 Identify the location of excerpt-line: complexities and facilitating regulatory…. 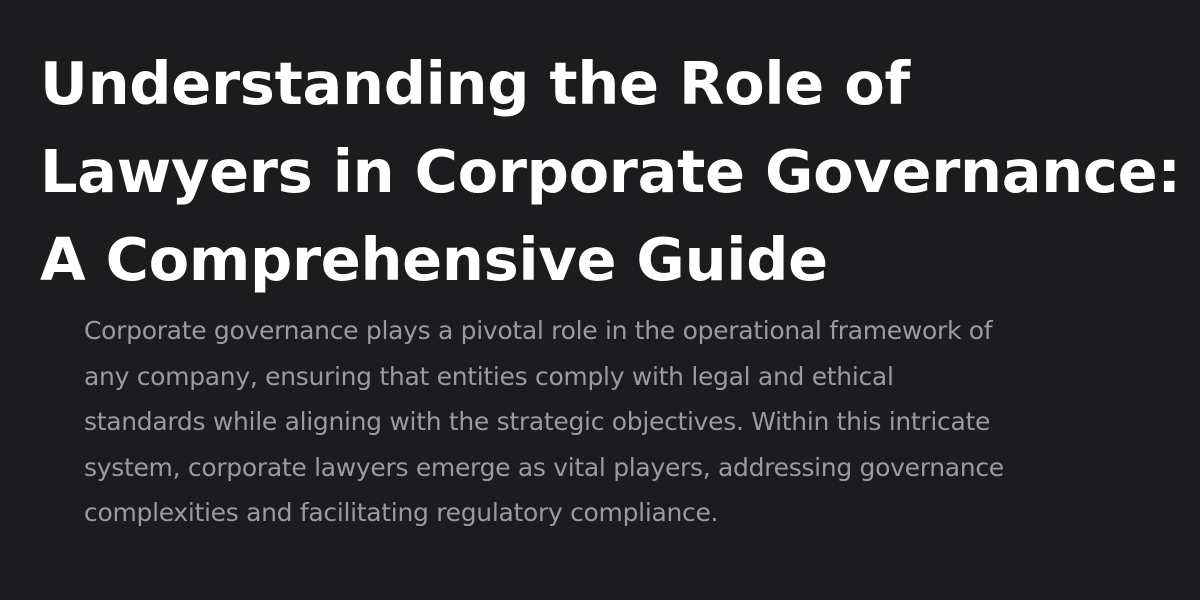
(401, 512).